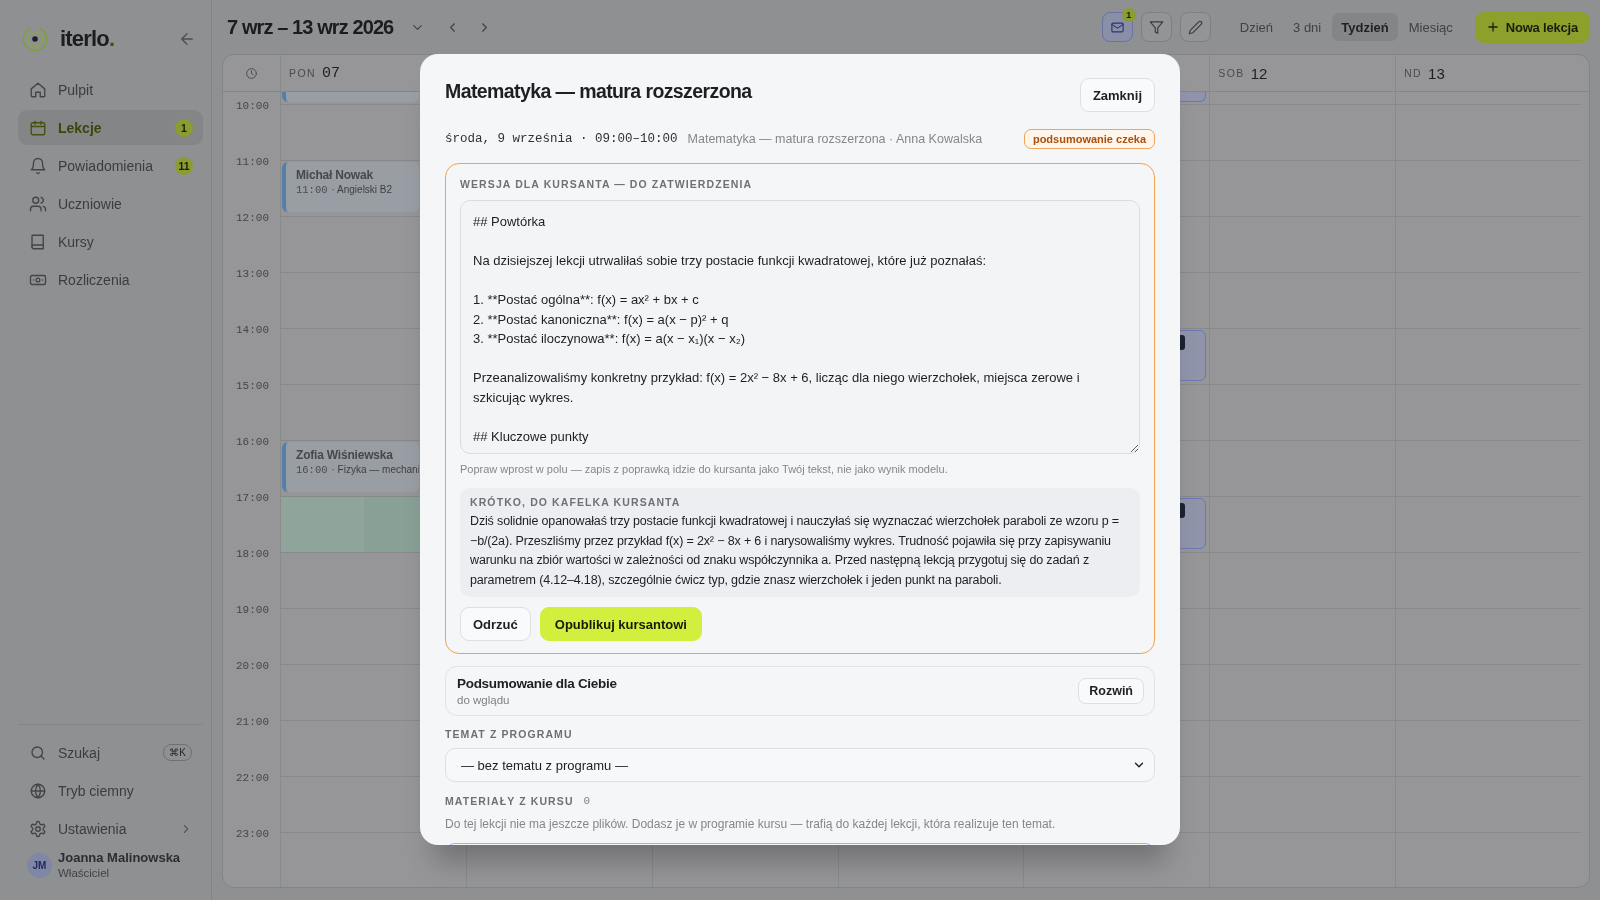  I want to click on event-card: Zofia Wiśniewska 16:00 · Fizyka — mechani, so click(350, 467).